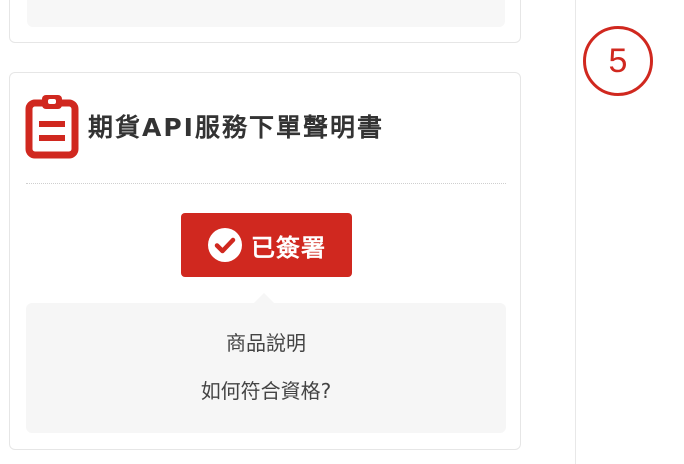 The height and width of the screenshot is (464, 684). I want to click on signed-button: 已簽署, so click(266, 245).